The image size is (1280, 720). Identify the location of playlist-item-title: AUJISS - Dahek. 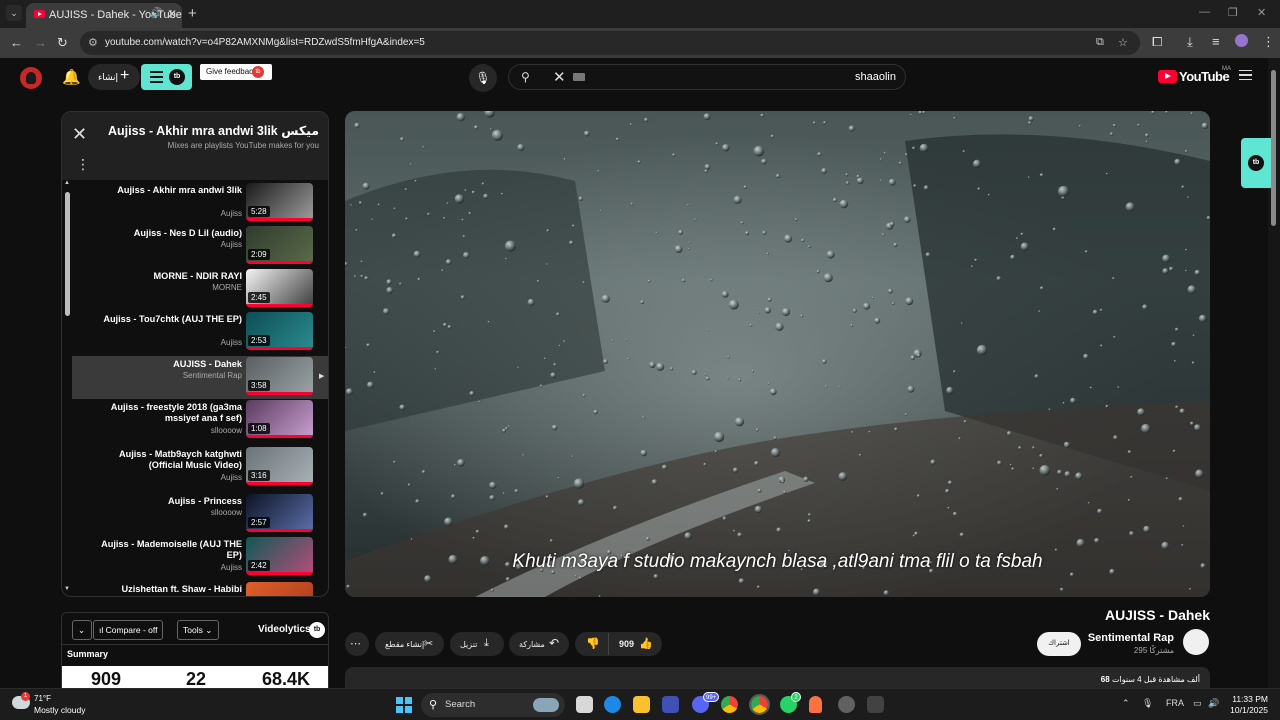
(167, 364).